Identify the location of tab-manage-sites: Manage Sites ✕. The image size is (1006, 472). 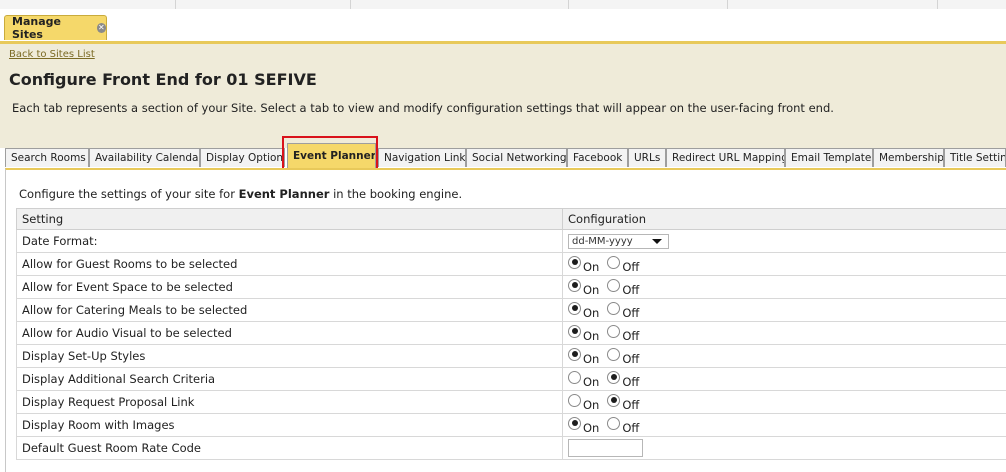
(55, 27).